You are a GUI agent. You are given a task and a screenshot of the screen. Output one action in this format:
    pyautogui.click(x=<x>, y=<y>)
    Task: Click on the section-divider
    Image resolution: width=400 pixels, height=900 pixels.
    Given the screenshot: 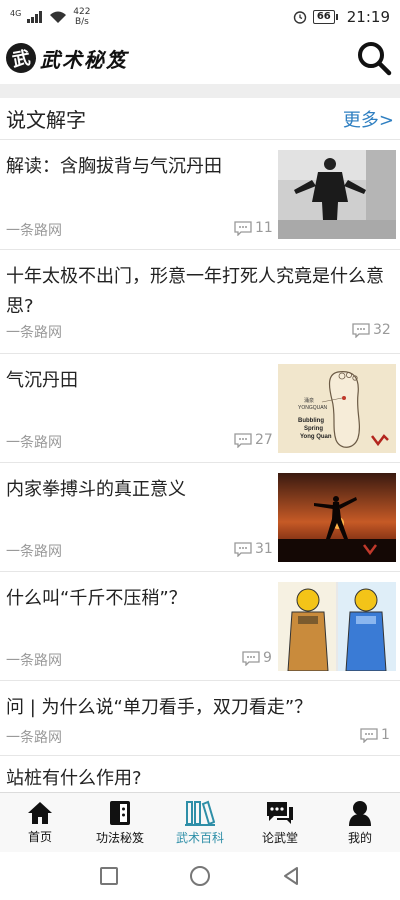 What is the action you would take?
    pyautogui.click(x=200, y=91)
    